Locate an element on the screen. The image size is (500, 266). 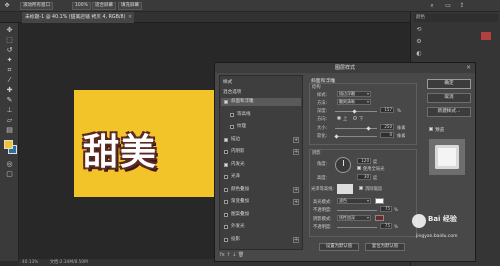
style-item: 图案叠加 is located at coordinates (261, 215).